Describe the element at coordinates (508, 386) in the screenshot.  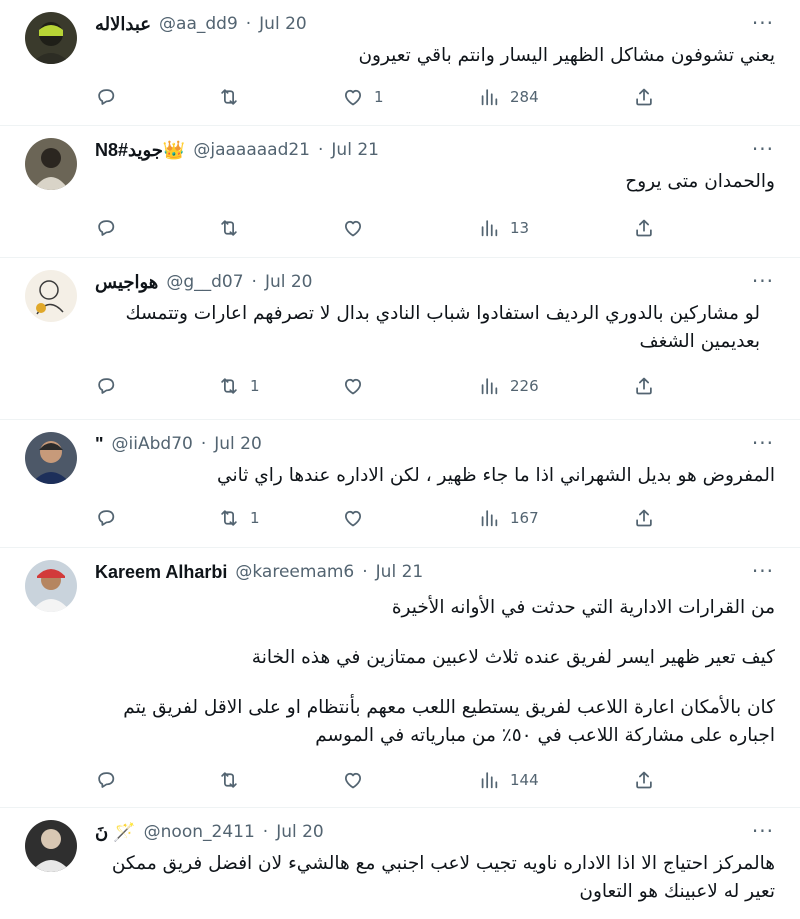
I see `views-button: 226` at that location.